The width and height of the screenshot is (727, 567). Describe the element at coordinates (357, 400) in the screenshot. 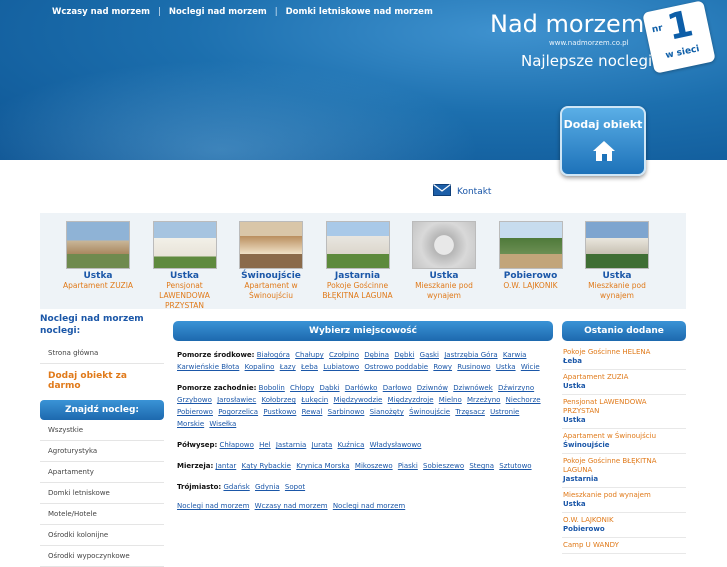

I see `town-link: Międzywodzie` at that location.